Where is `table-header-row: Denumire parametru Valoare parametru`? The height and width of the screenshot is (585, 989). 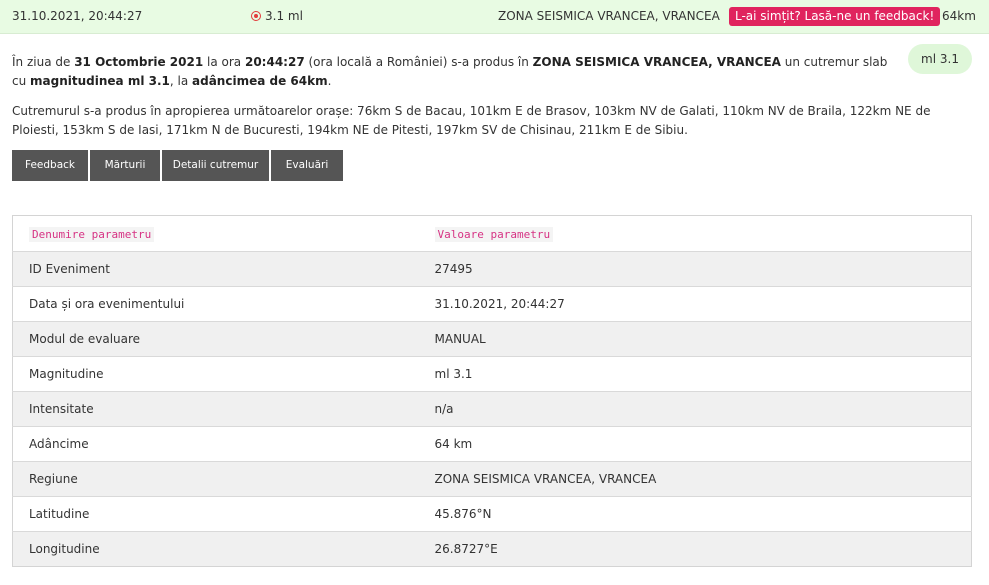 table-header-row: Denumire parametru Valoare parametru is located at coordinates (492, 233).